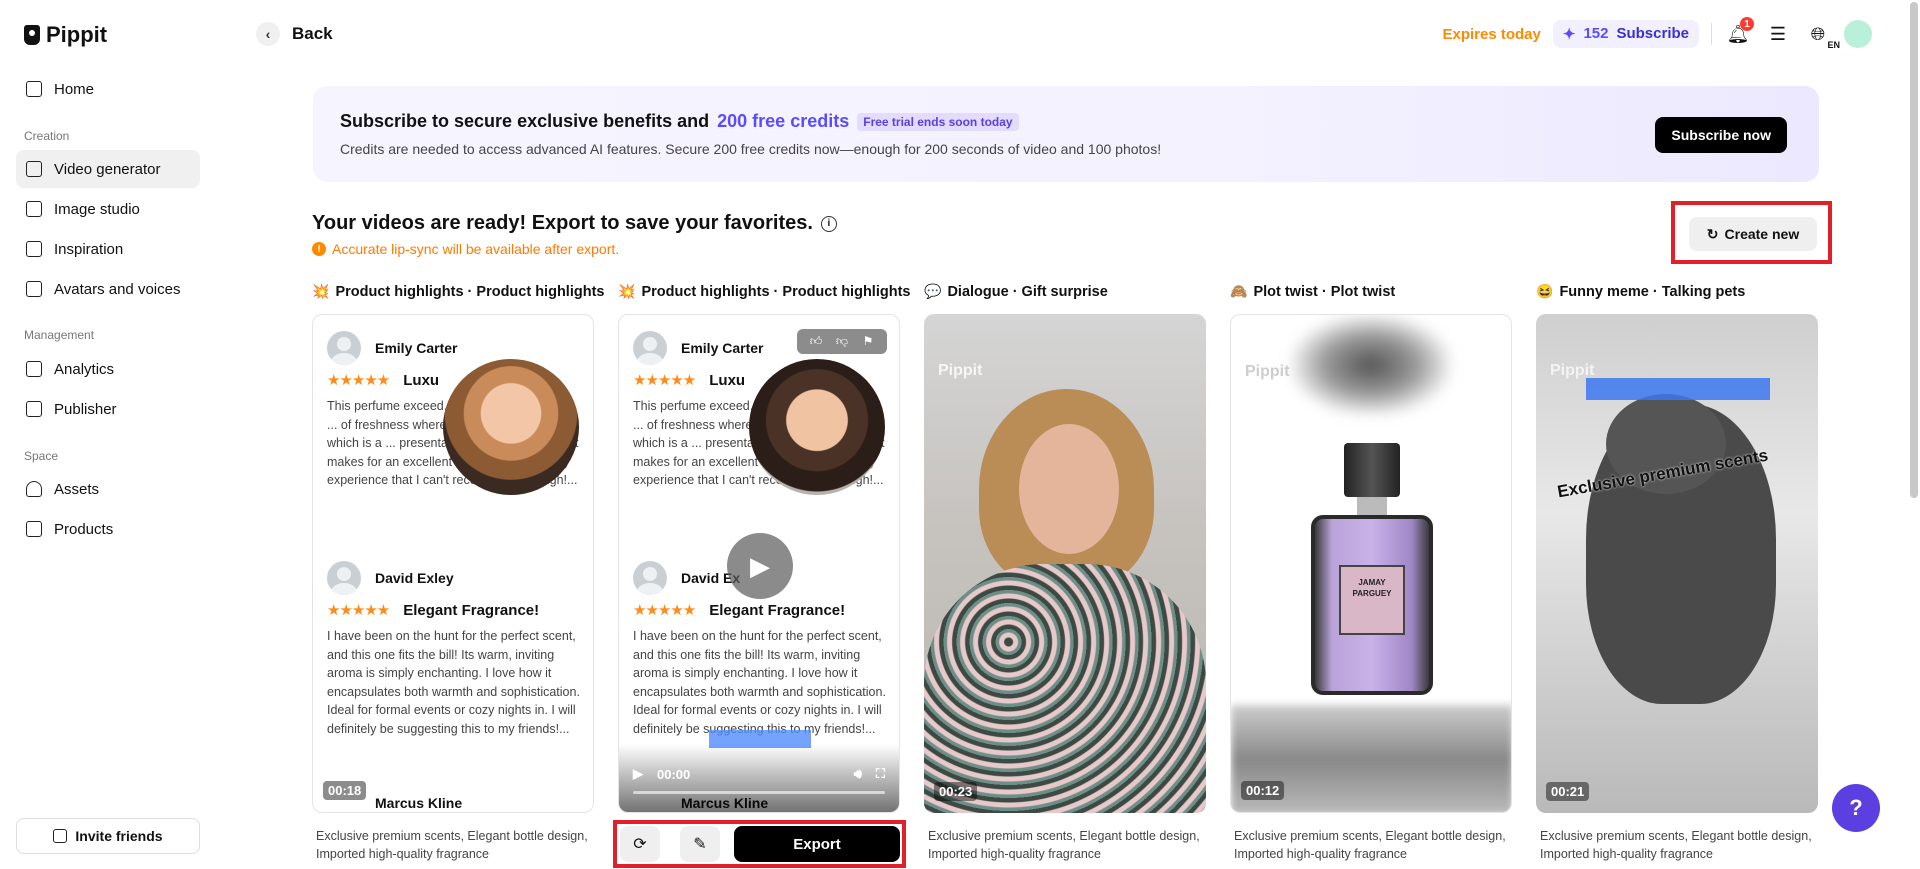 The width and height of the screenshot is (1920, 869). What do you see at coordinates (85, 409) in the screenshot?
I see `sidebar-item-label: Publisher` at bounding box center [85, 409].